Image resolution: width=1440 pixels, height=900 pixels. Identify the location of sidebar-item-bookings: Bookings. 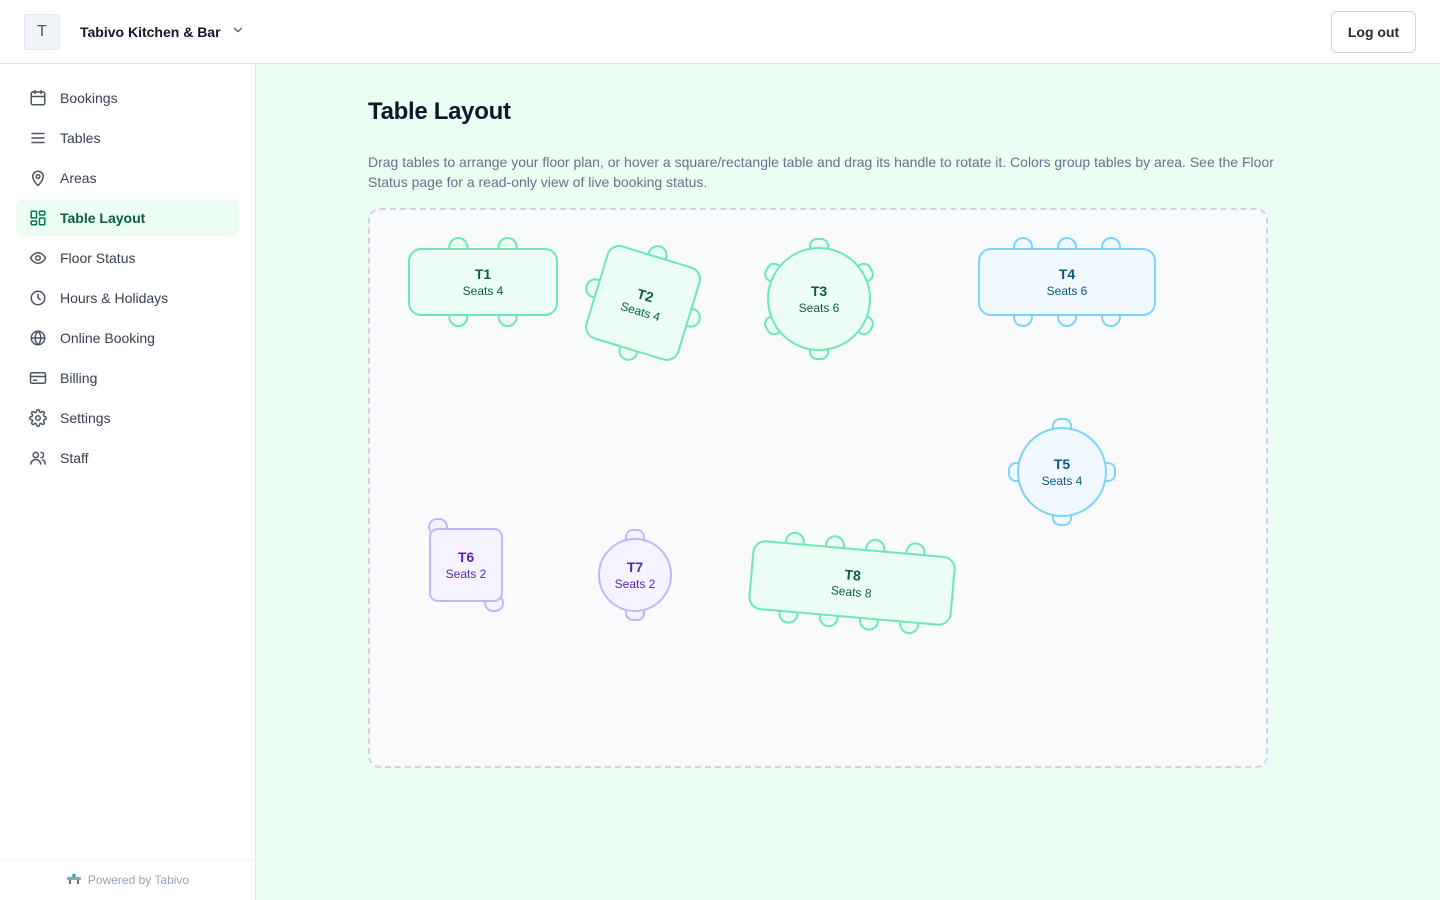
(127, 98).